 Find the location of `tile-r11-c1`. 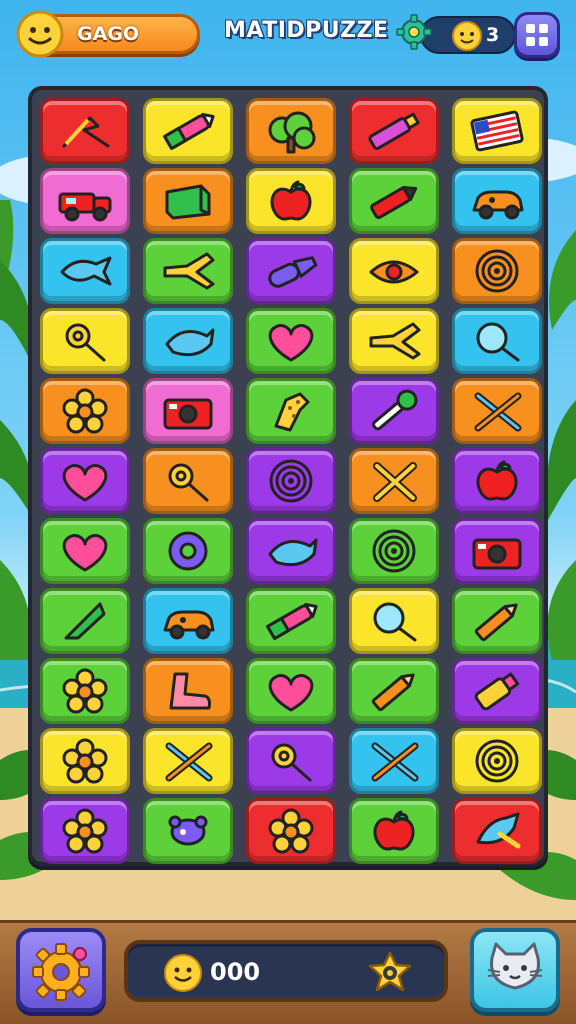

tile-r11-c1 is located at coordinates (85, 831).